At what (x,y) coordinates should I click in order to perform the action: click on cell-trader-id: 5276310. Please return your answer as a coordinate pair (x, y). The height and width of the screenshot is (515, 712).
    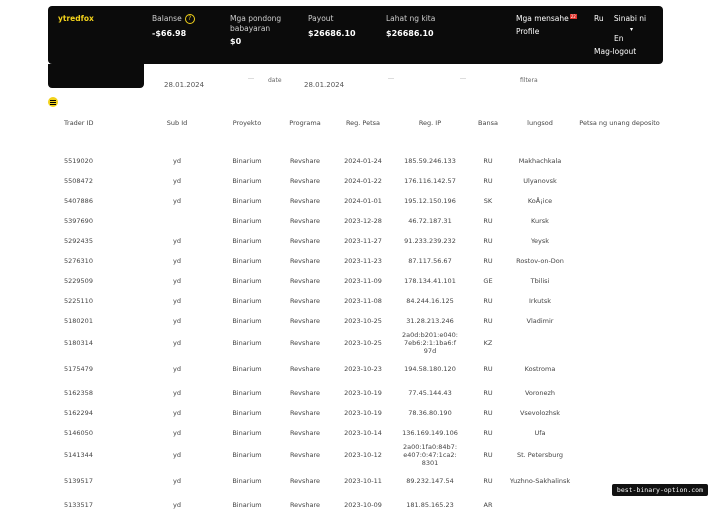
    Looking at the image, I should click on (78, 261).